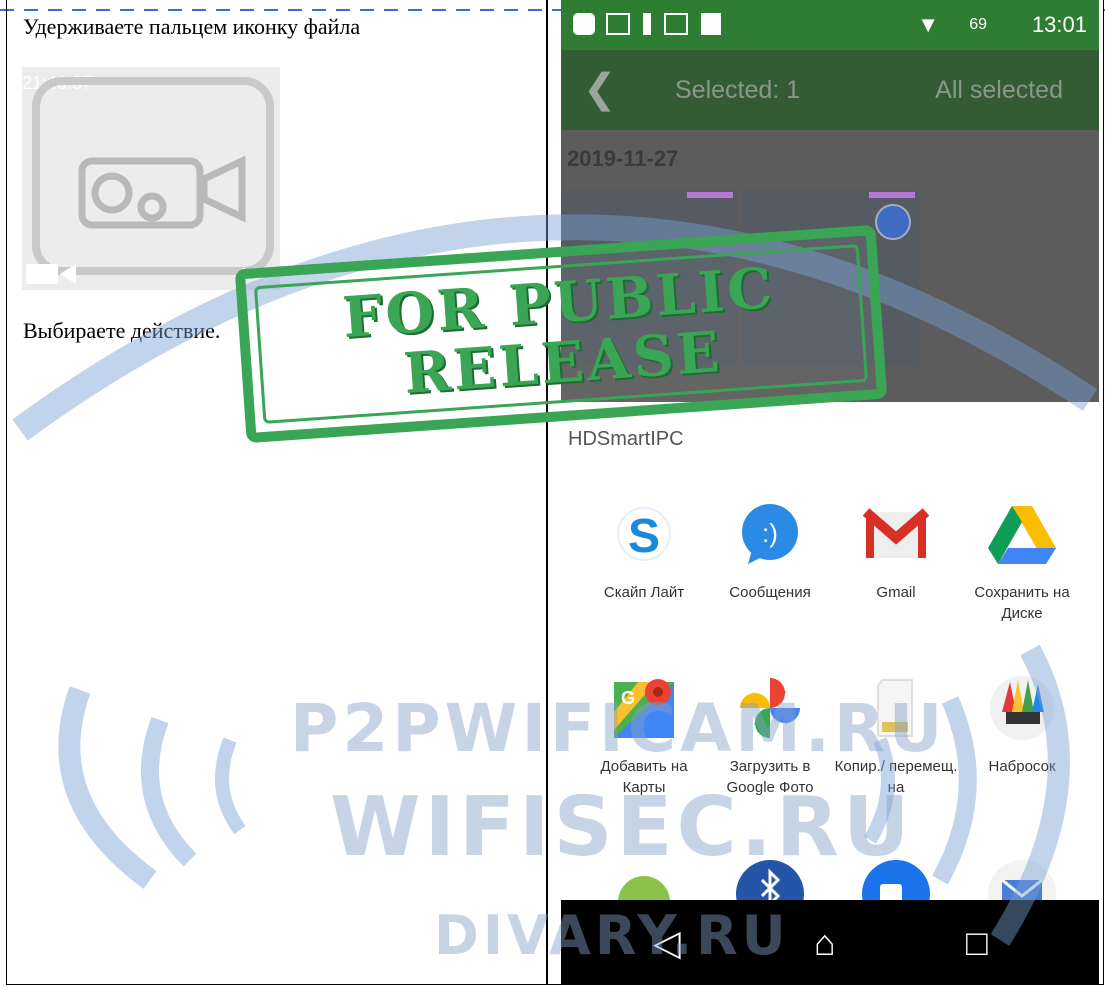  What do you see at coordinates (612, 935) in the screenshot?
I see `watermark-site-3: DIVARY.RU` at bounding box center [612, 935].